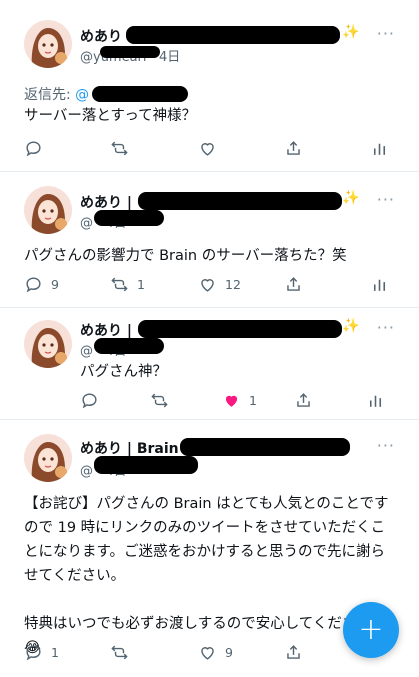 The width and height of the screenshot is (419, 677). Describe the element at coordinates (55, 652) in the screenshot. I see `reply-count: 1` at that location.